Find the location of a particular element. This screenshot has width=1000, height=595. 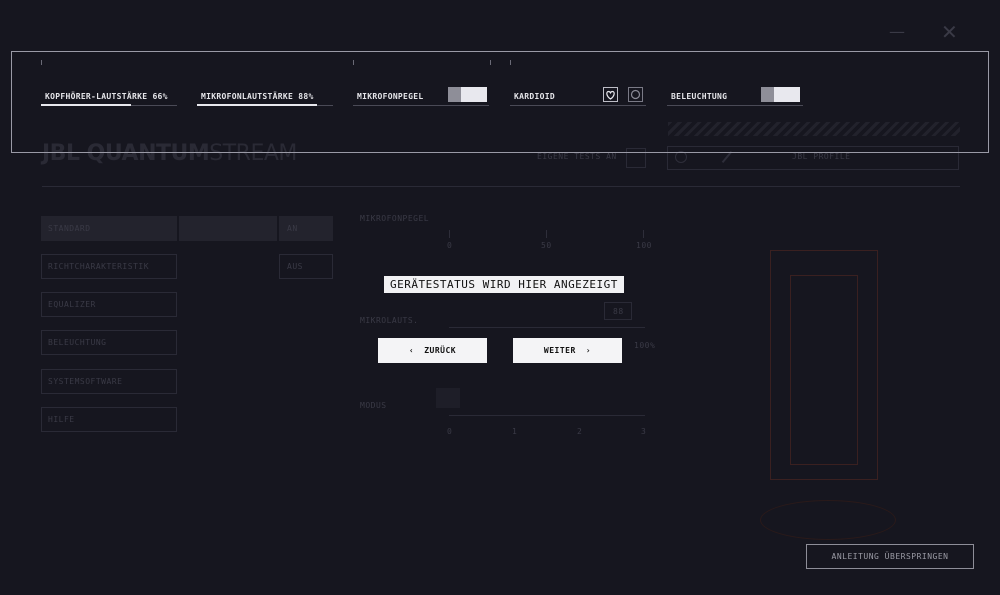

scale-label: 100 is located at coordinates (644, 245).